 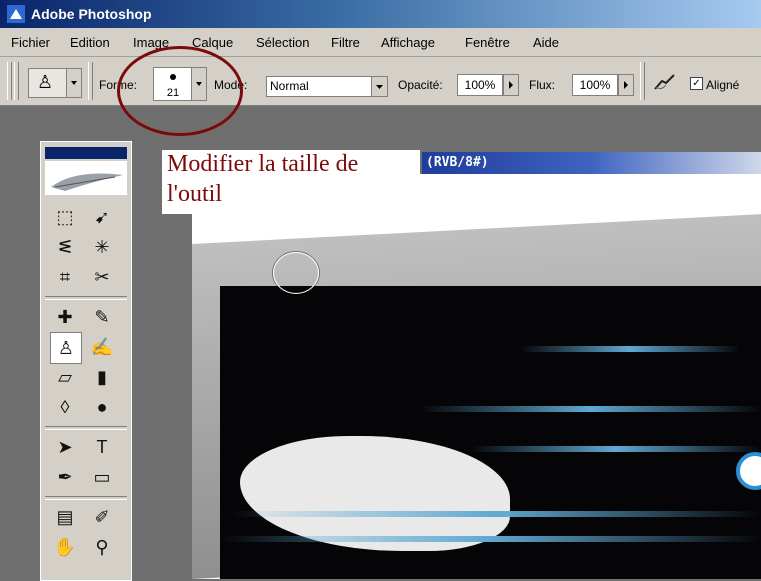 I want to click on healing-brush-icon: ✚, so click(x=65, y=317).